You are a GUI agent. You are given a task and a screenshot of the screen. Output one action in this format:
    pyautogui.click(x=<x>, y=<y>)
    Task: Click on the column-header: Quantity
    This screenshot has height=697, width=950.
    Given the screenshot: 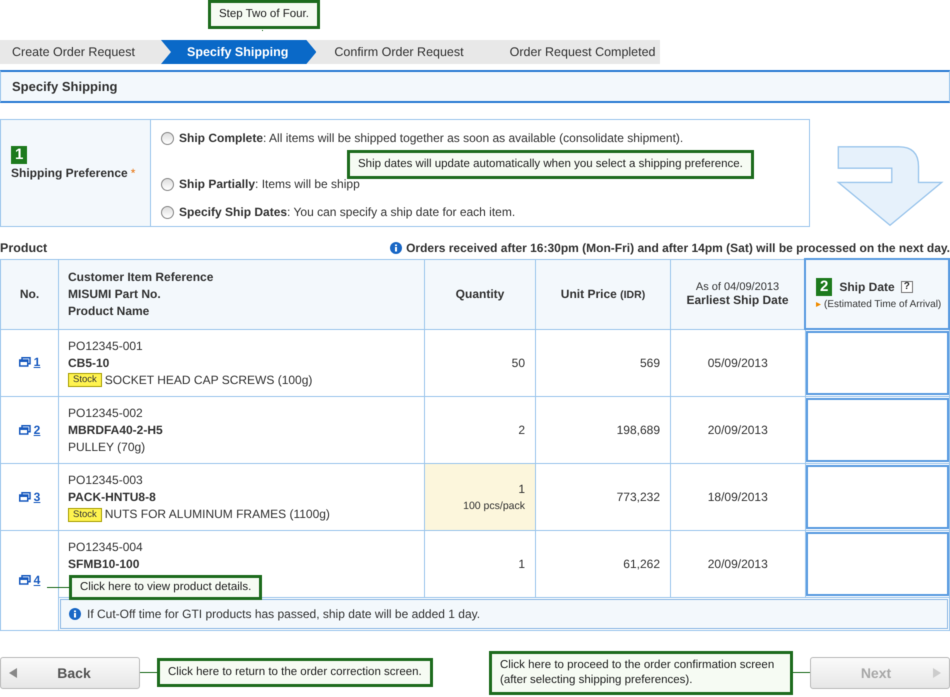 What is the action you would take?
    pyautogui.click(x=480, y=294)
    